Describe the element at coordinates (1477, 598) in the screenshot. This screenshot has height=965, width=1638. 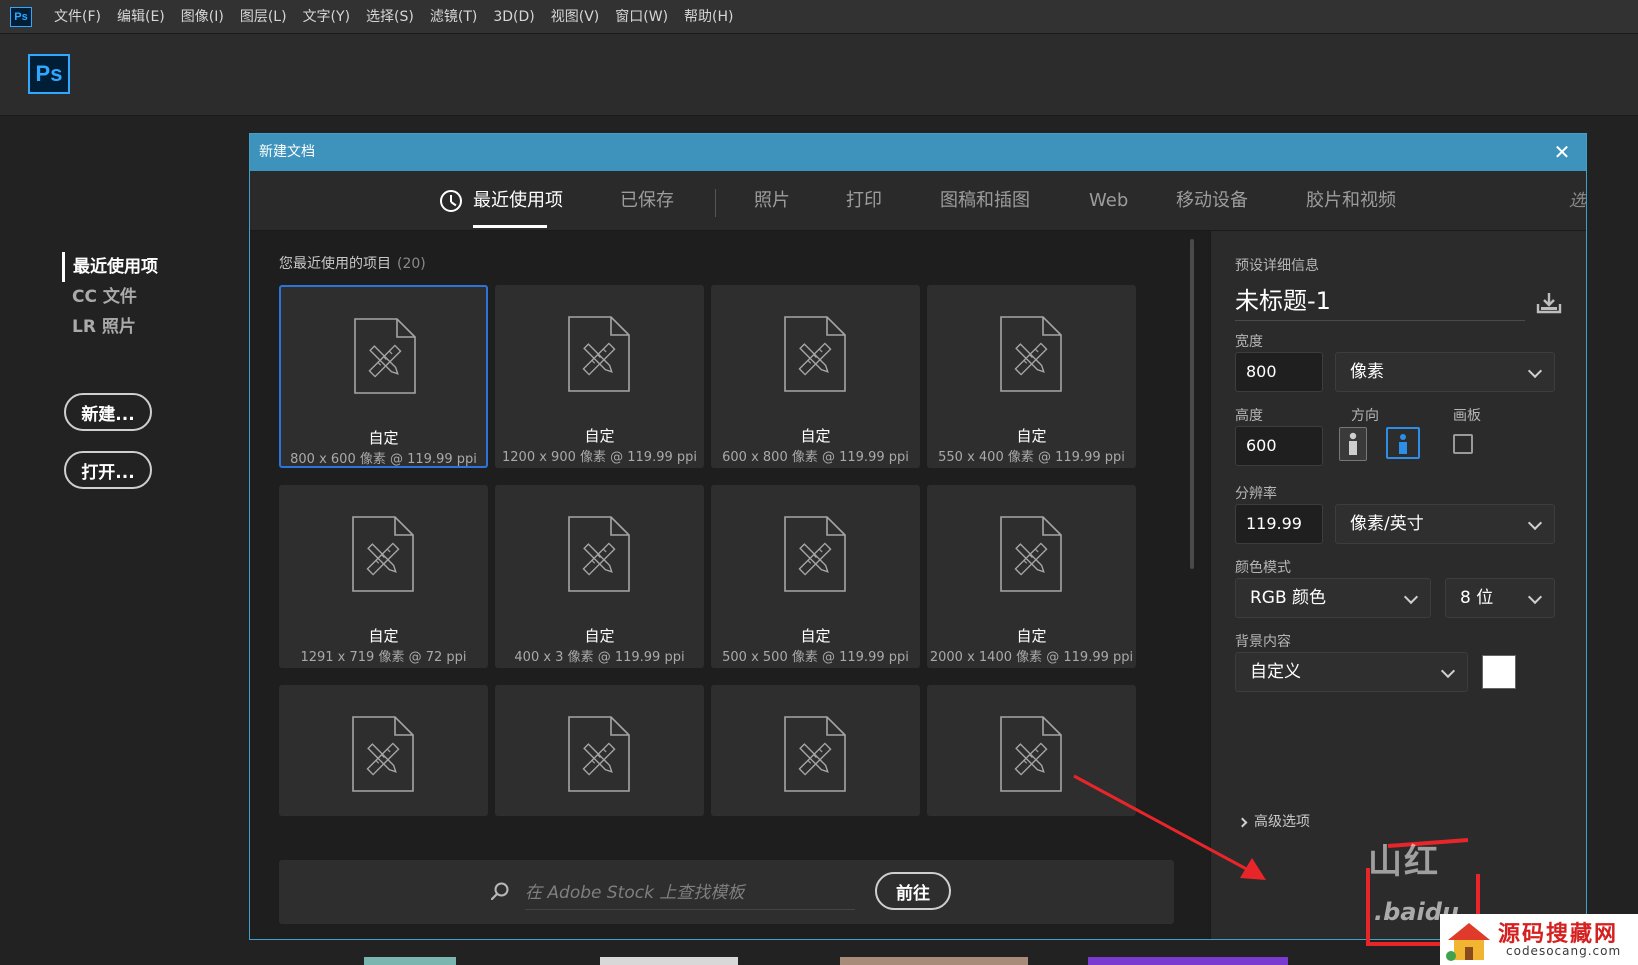
I see `bit-depth-value: 8 位` at that location.